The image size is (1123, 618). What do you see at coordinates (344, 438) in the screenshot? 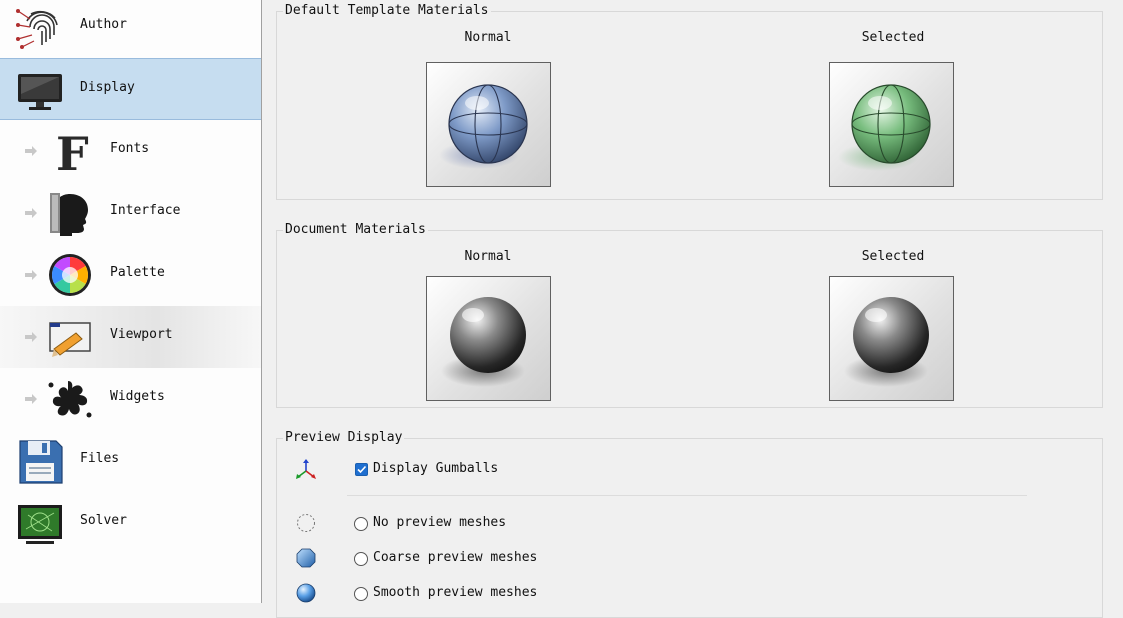
I see `group-title: Preview Display` at bounding box center [344, 438].